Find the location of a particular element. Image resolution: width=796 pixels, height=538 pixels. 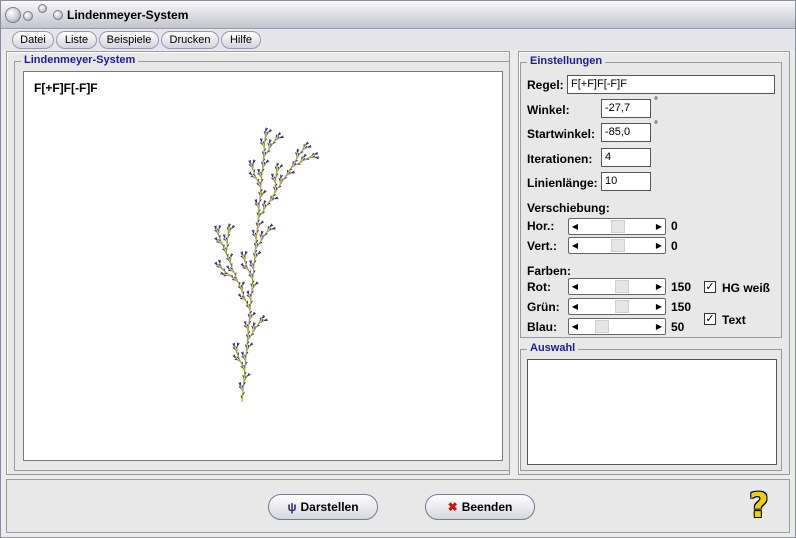

l-system-plant is located at coordinates (267, 265).